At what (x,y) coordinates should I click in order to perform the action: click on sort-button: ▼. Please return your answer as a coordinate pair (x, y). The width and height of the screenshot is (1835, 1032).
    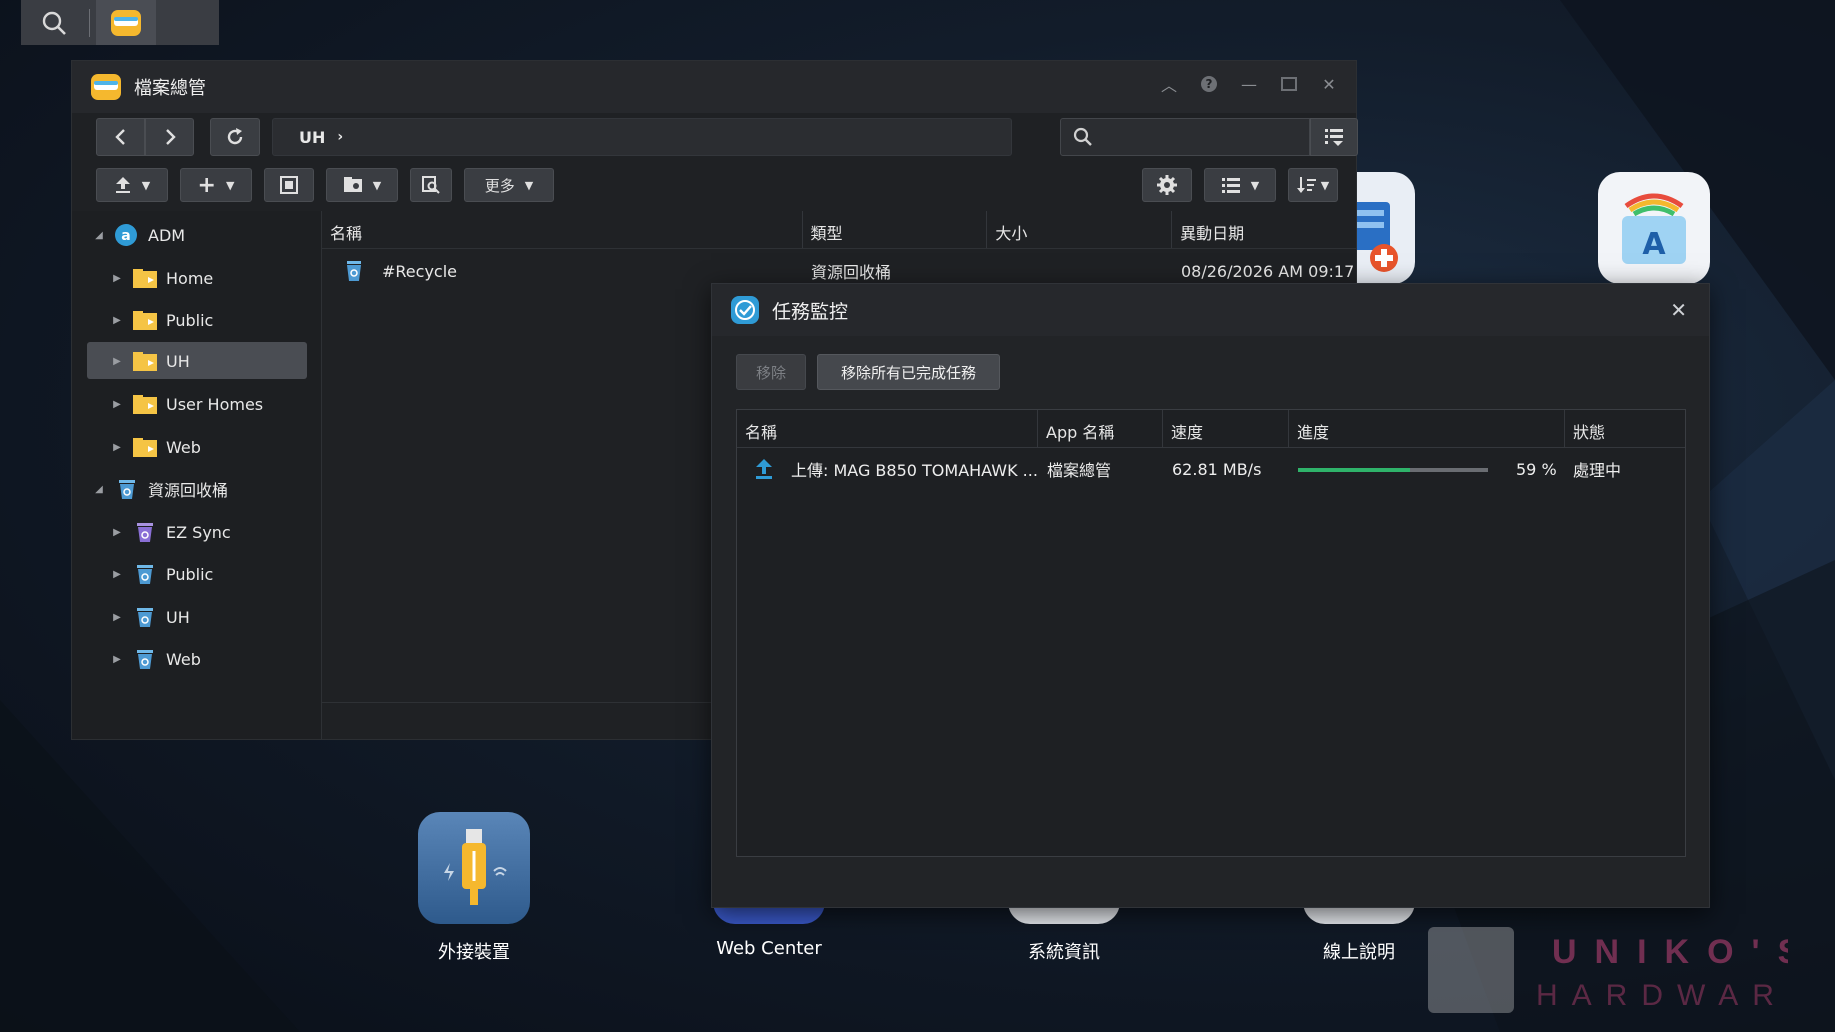
    Looking at the image, I should click on (1313, 185).